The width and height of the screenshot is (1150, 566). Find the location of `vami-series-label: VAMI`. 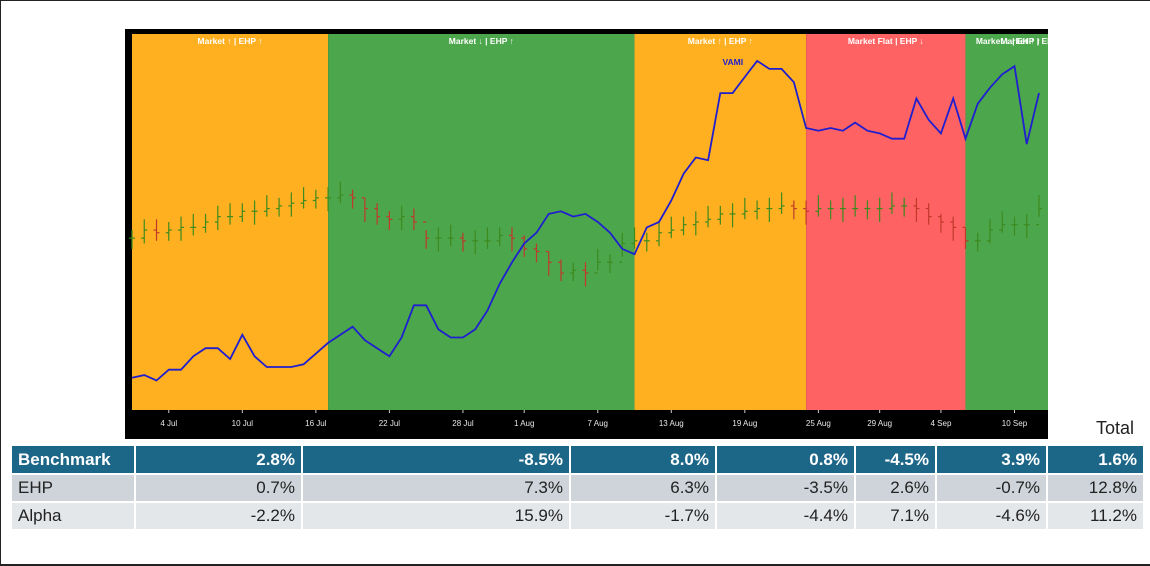

vami-series-label: VAMI is located at coordinates (732, 62).